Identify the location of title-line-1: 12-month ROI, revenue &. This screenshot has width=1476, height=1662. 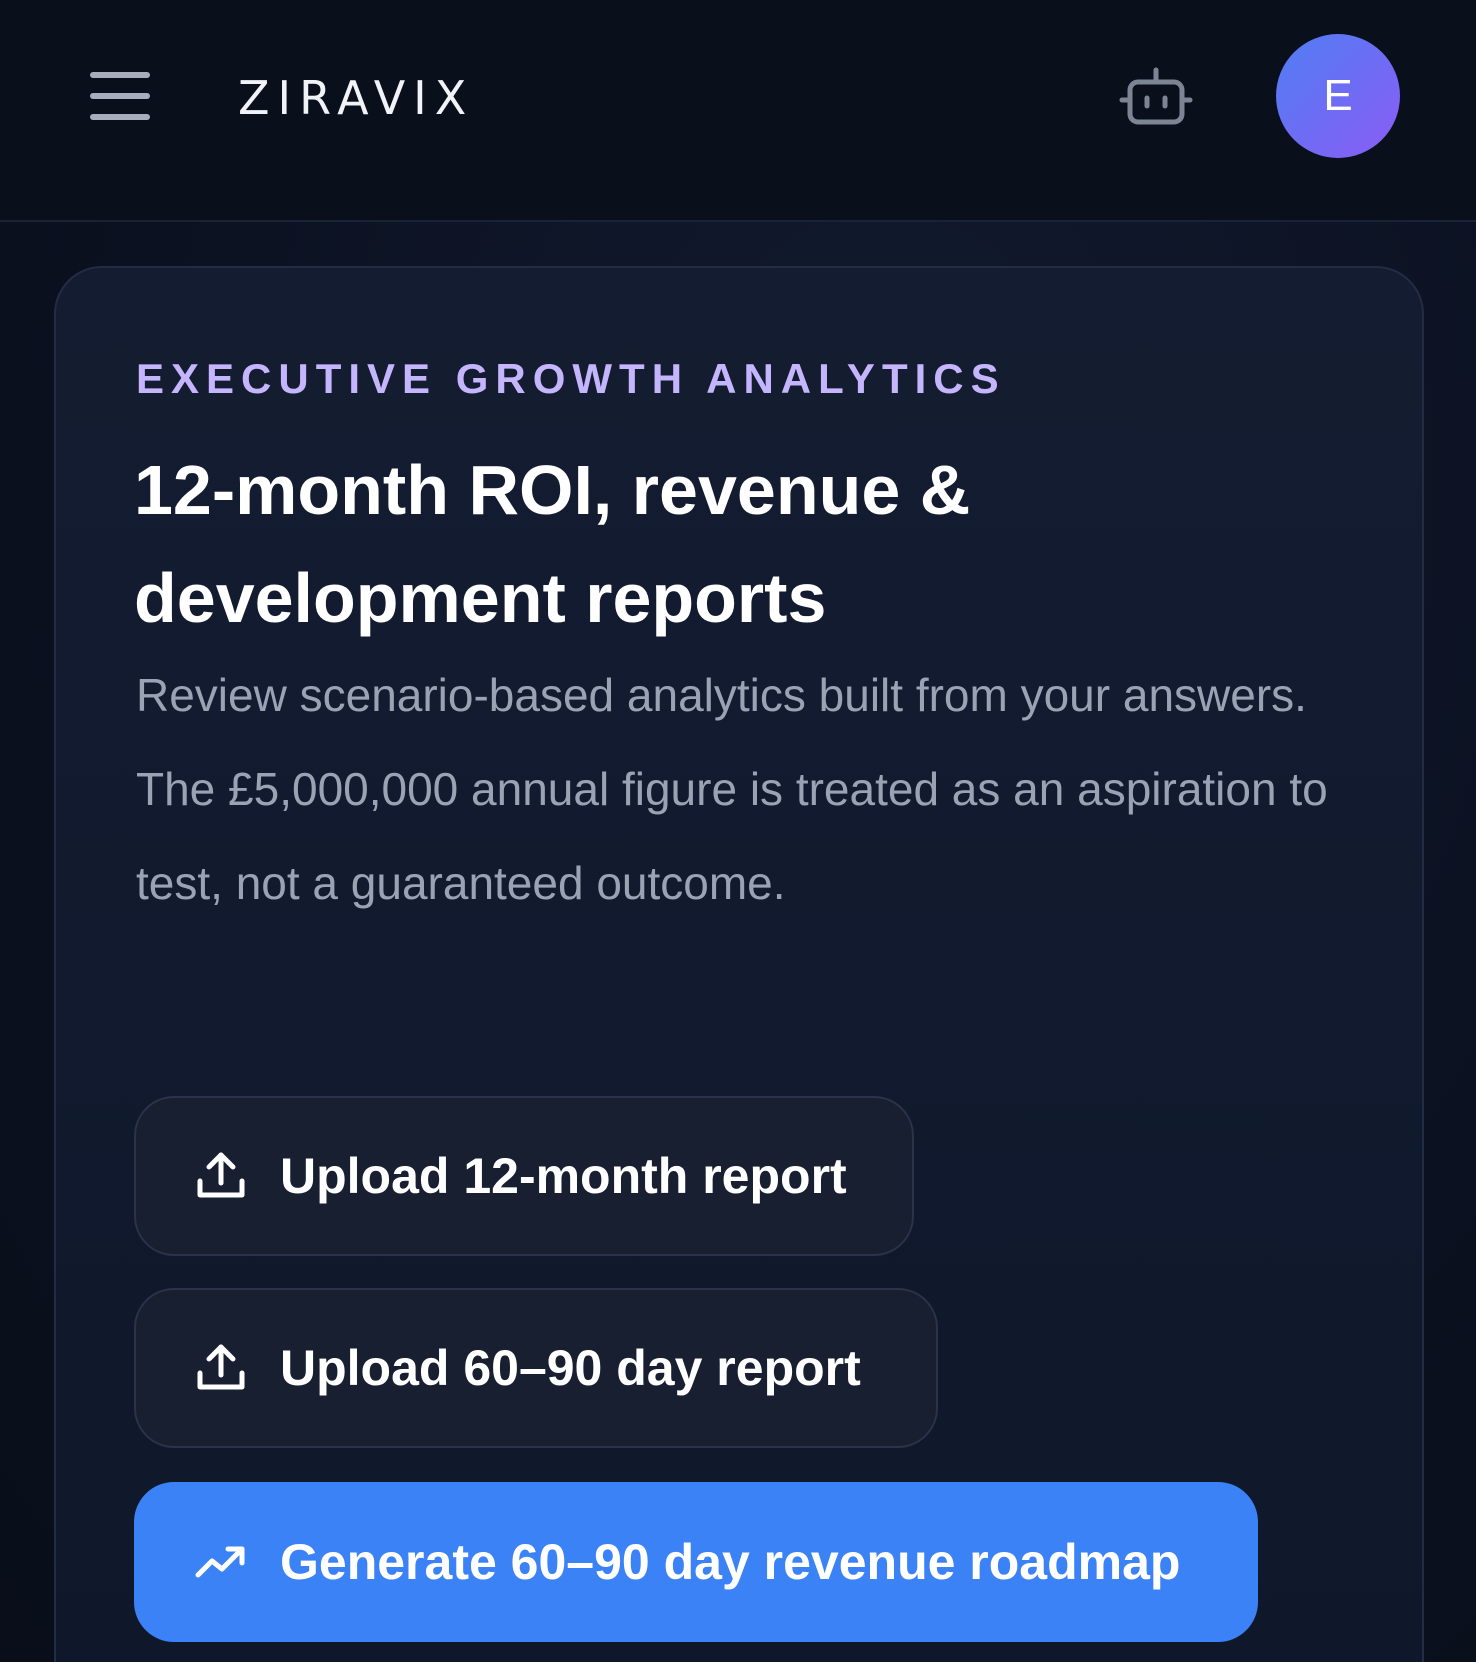
(552, 490).